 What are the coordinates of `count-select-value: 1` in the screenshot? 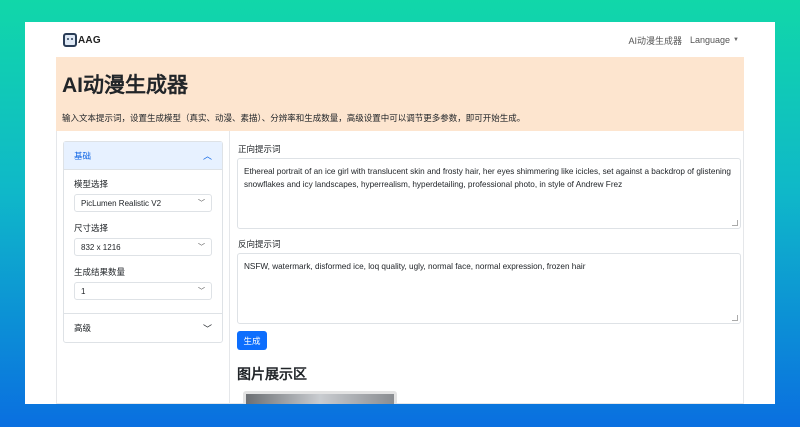 It's located at (83, 291).